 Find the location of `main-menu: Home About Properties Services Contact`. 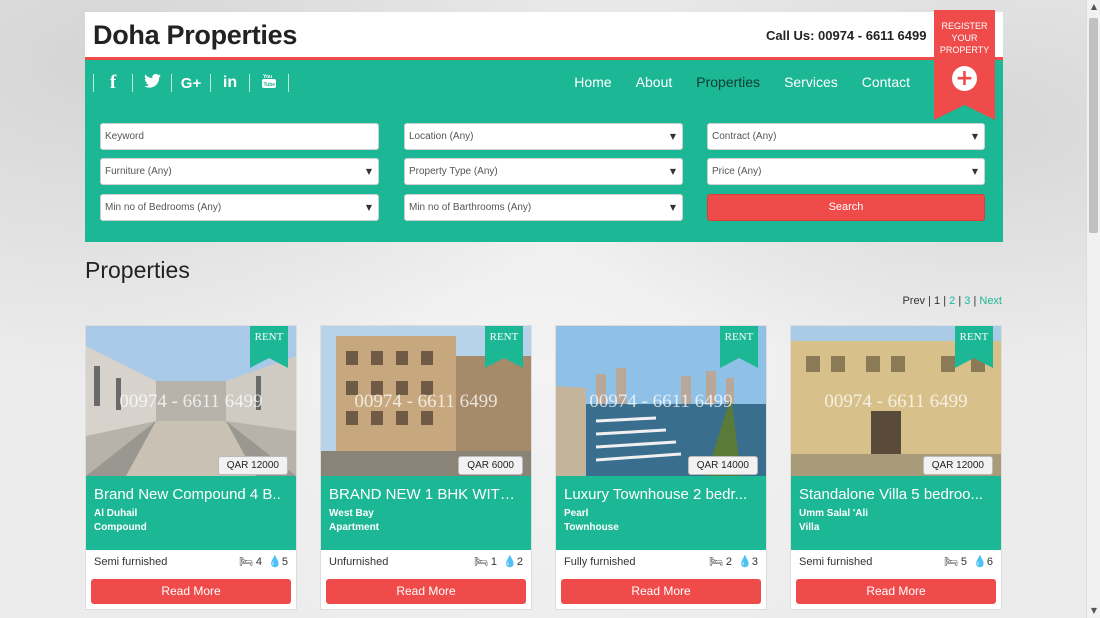

main-menu: Home About Properties Services Contact is located at coordinates (742, 82).